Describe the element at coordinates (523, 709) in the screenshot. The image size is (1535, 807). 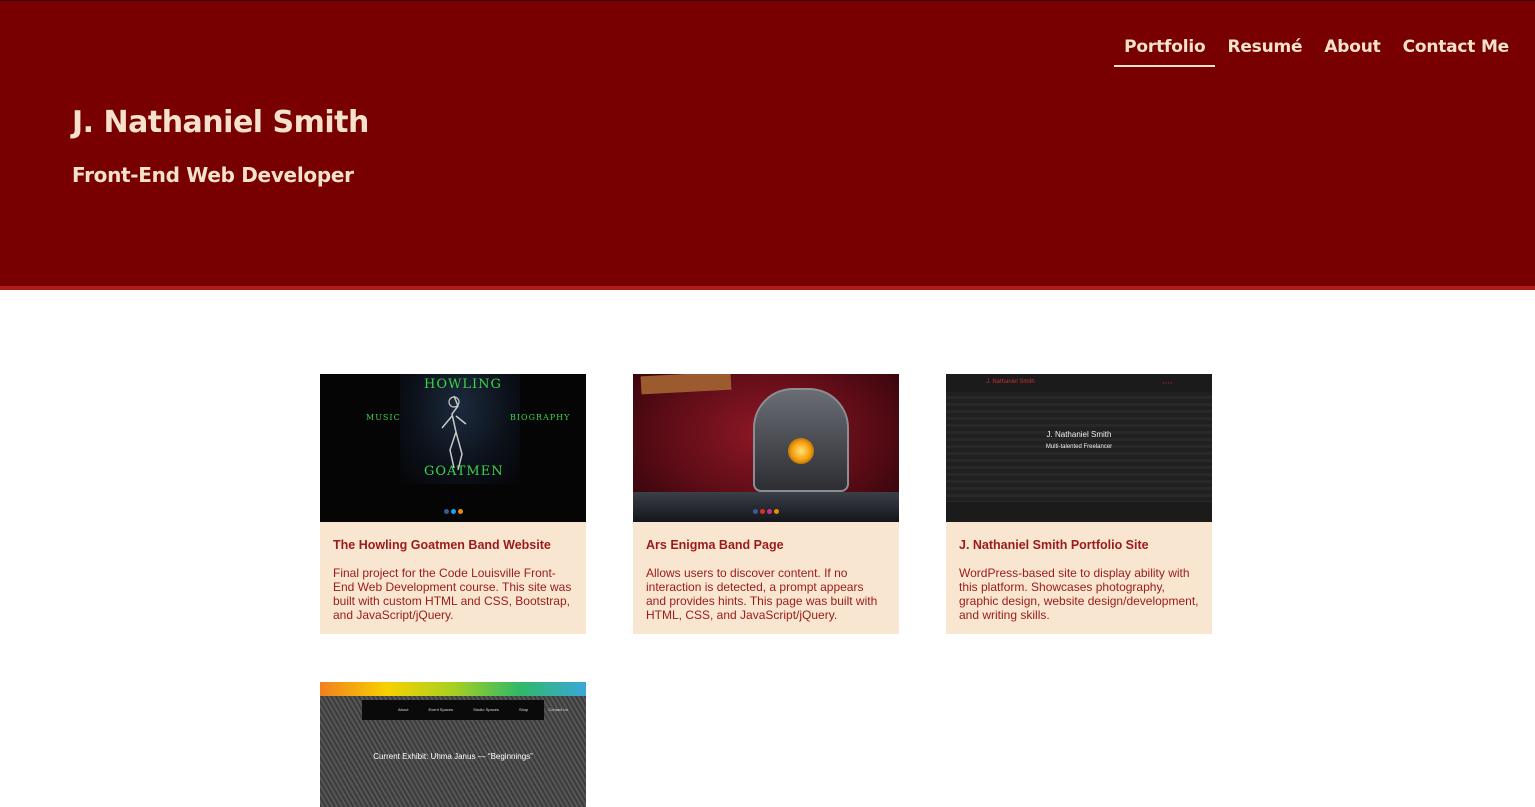
I see `thumbnail-nav-link: Shop` at that location.